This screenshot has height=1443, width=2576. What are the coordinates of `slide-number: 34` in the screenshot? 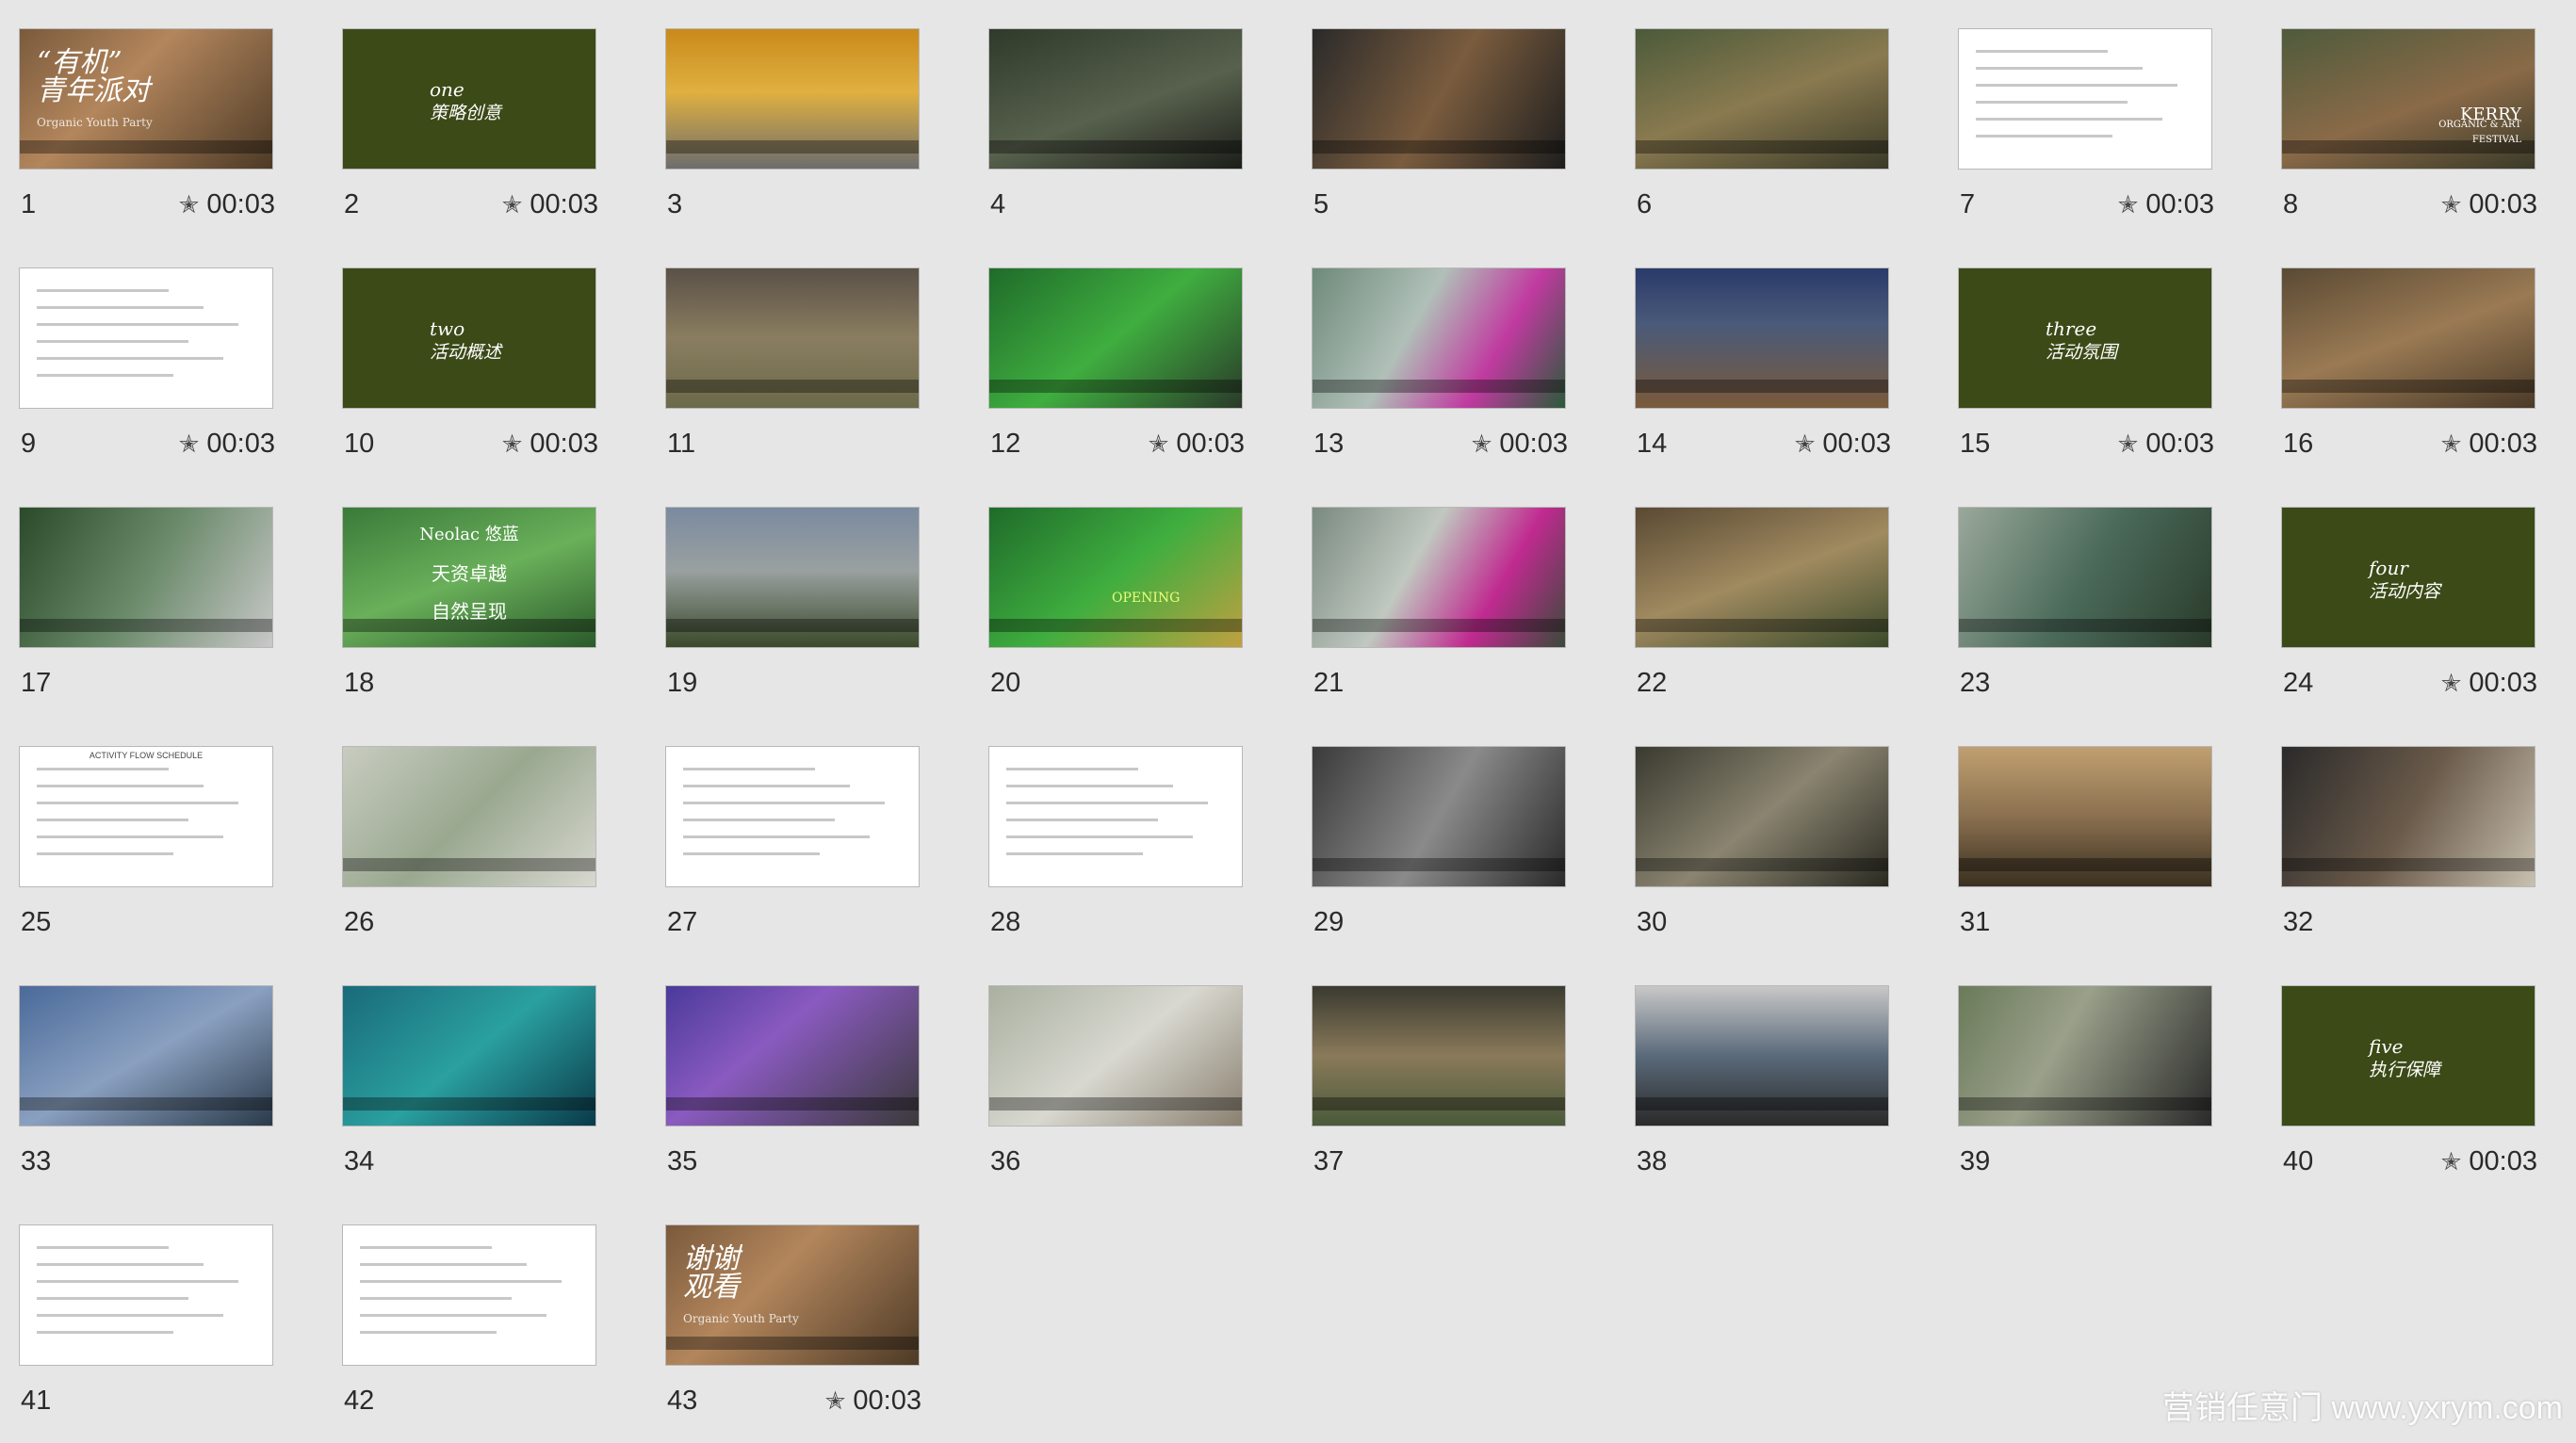 It's located at (359, 1161).